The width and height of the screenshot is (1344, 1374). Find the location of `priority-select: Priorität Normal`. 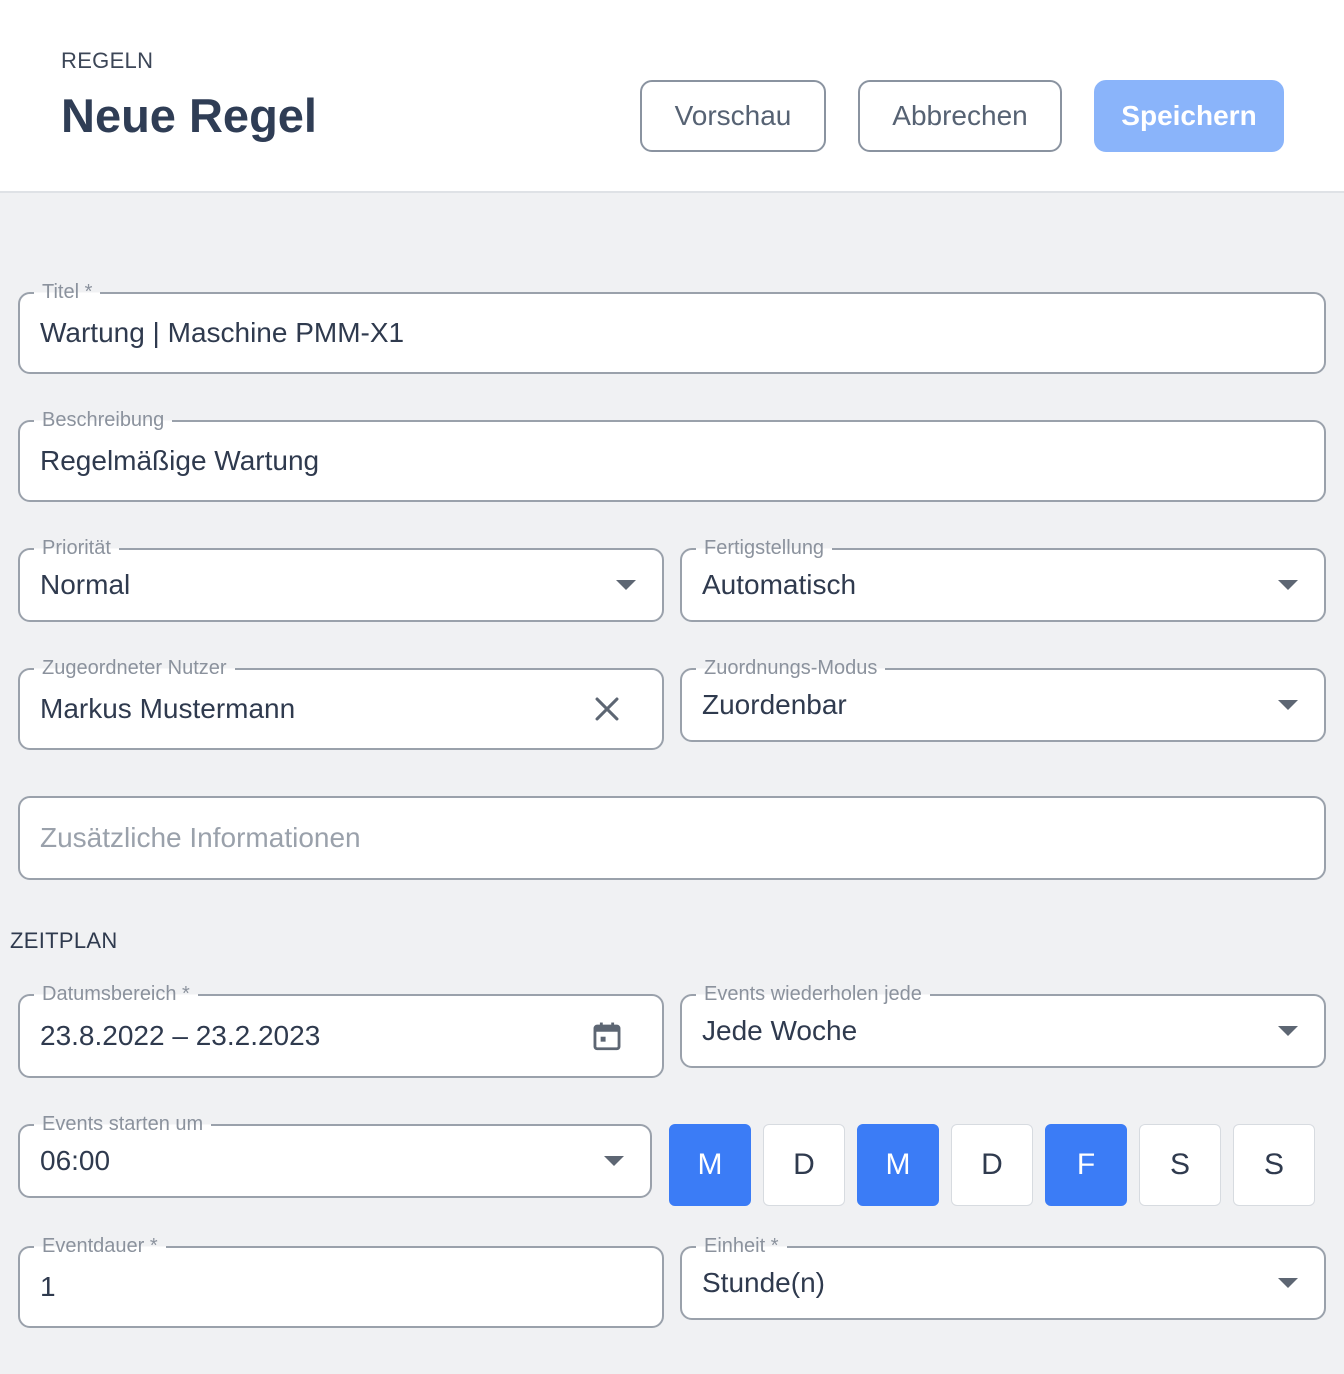

priority-select: Priorität Normal is located at coordinates (341, 579).